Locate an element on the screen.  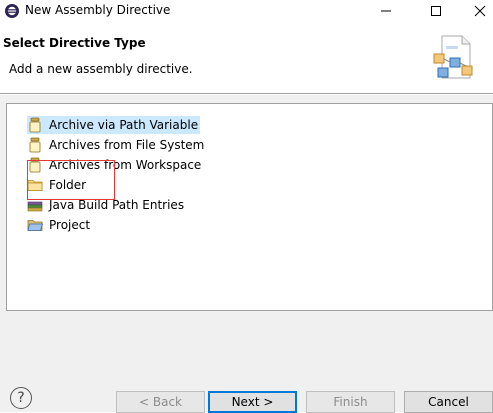
cancel-button: Cancel is located at coordinates (448, 402).